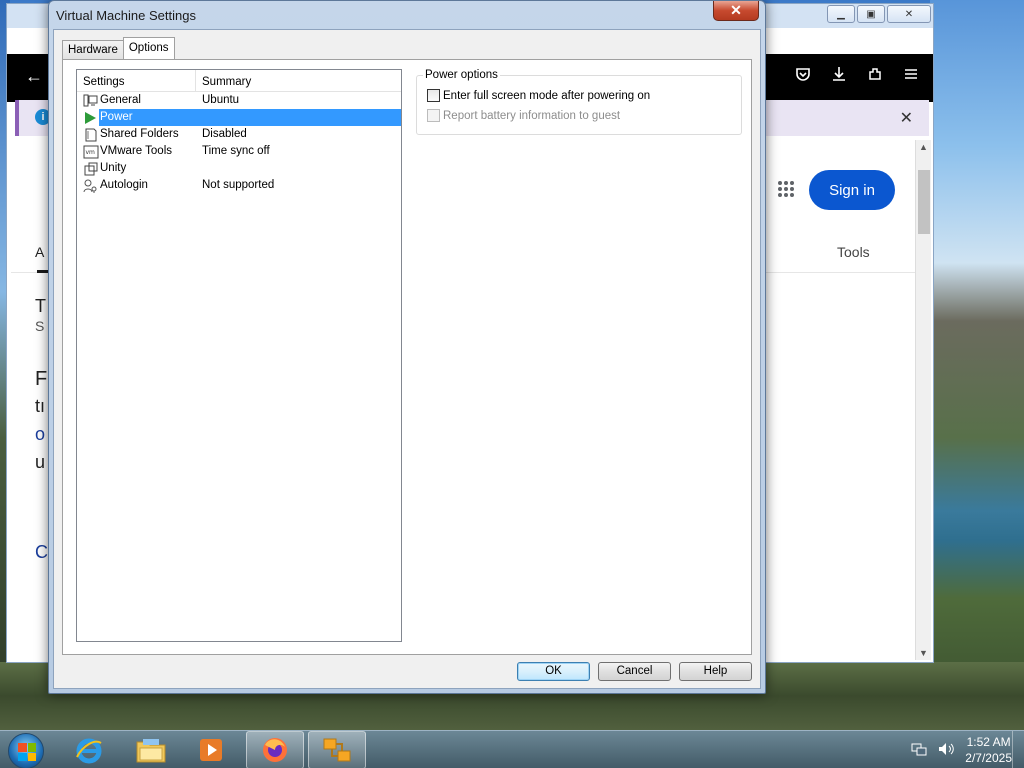  I want to click on close-icon: ✕, so click(909, 14).